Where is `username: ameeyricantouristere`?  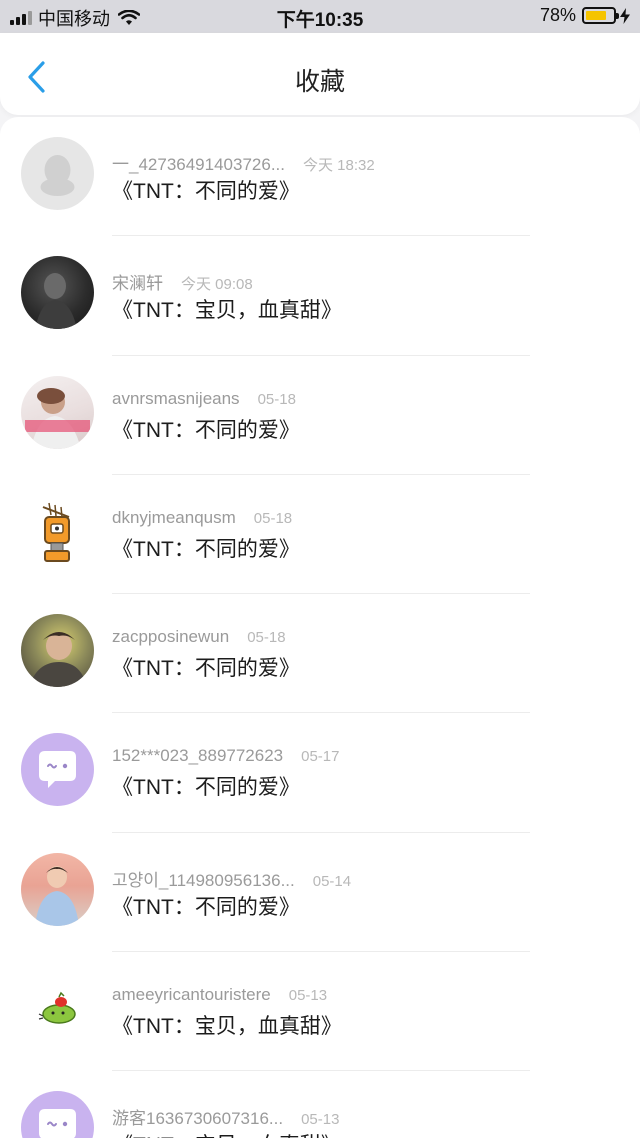 username: ameeyricantouristere is located at coordinates (191, 995).